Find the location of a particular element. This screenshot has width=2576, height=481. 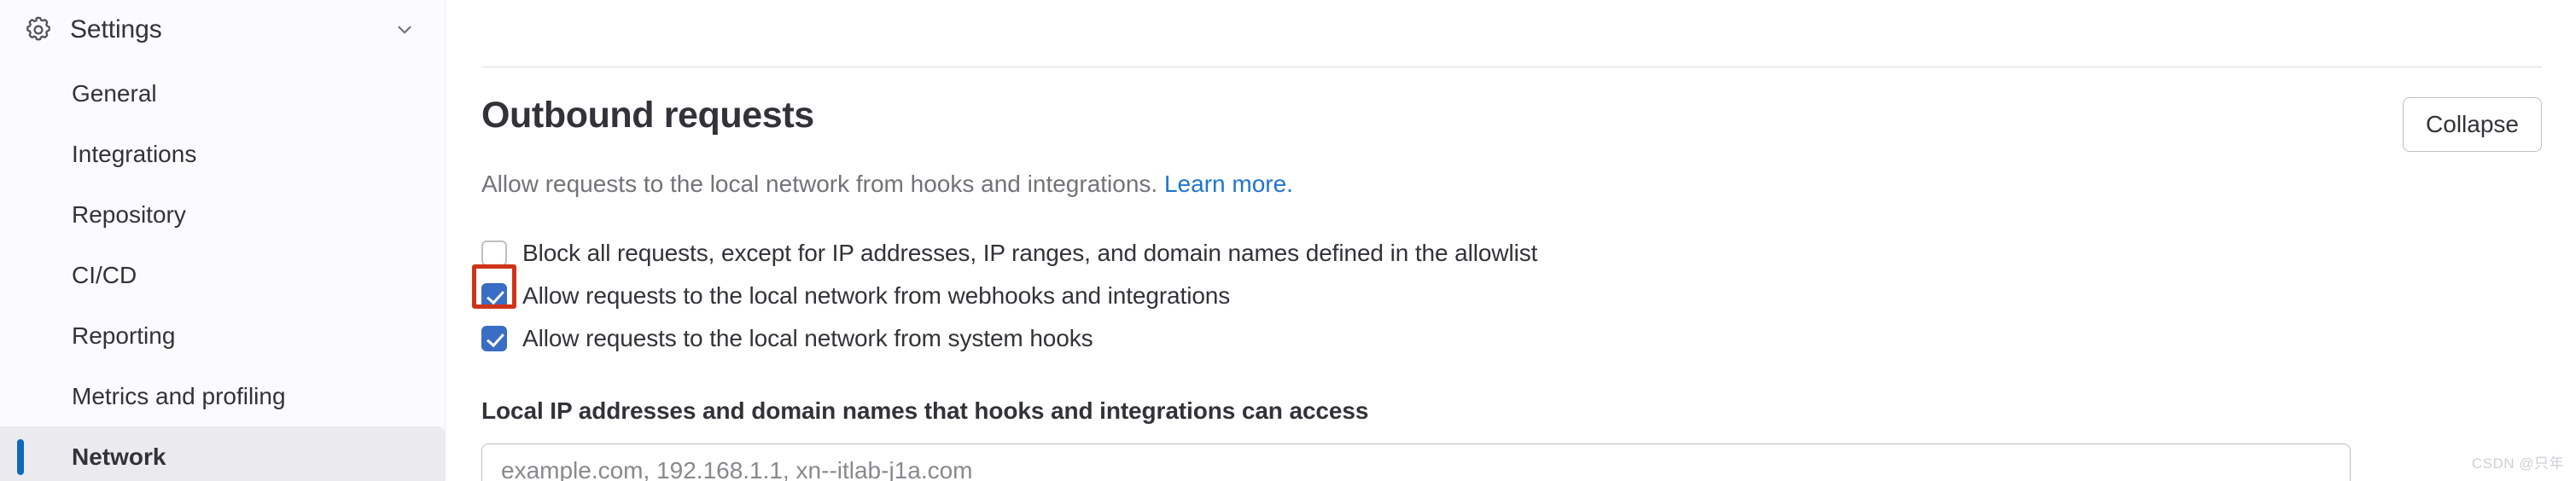

allowlist-input is located at coordinates (1416, 462).